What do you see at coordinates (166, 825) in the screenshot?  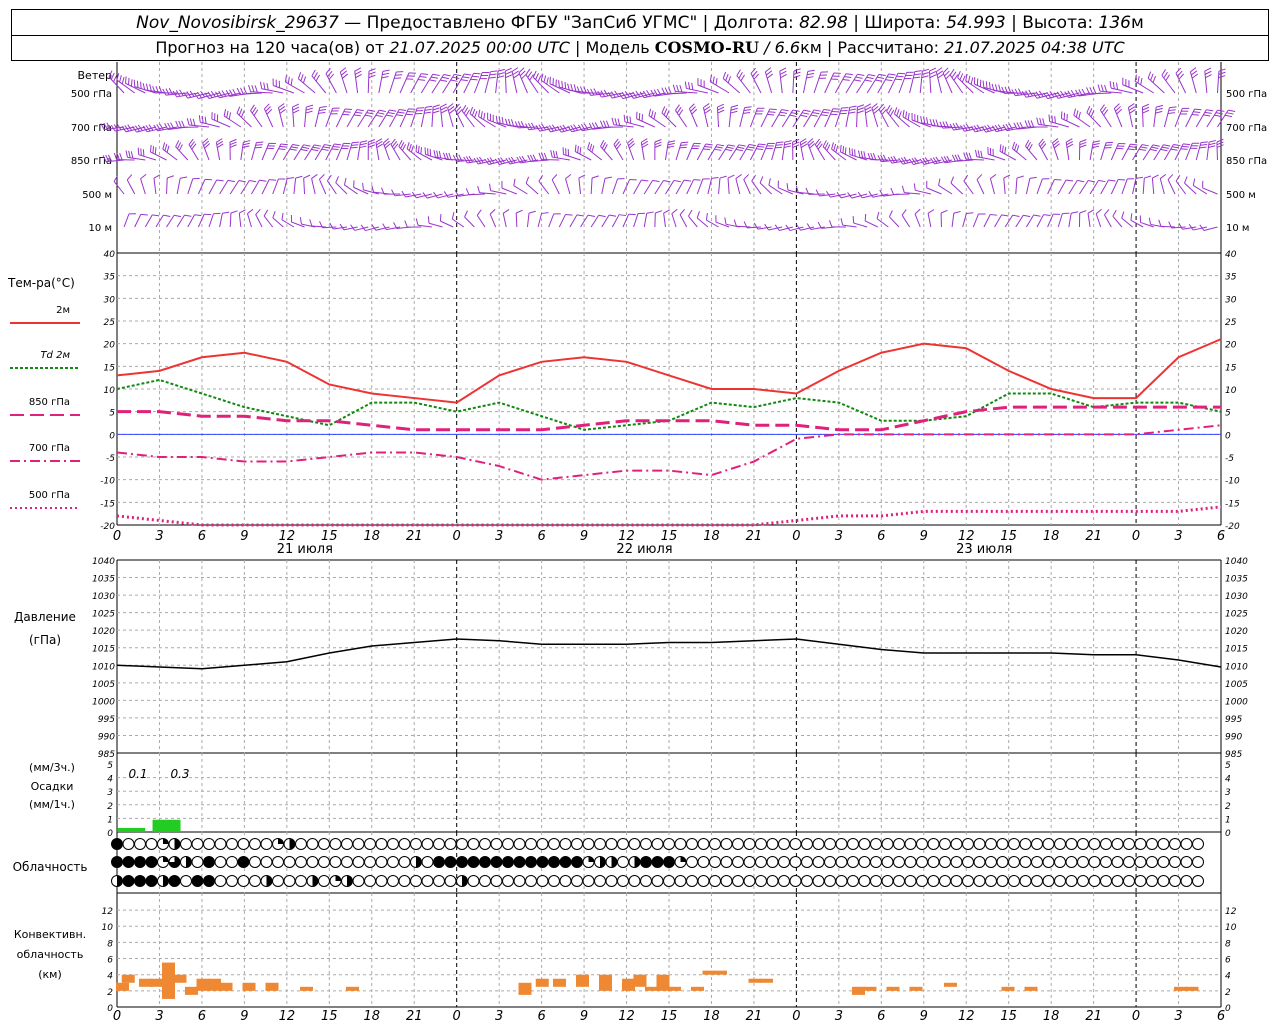 I see `precip-bar` at bounding box center [166, 825].